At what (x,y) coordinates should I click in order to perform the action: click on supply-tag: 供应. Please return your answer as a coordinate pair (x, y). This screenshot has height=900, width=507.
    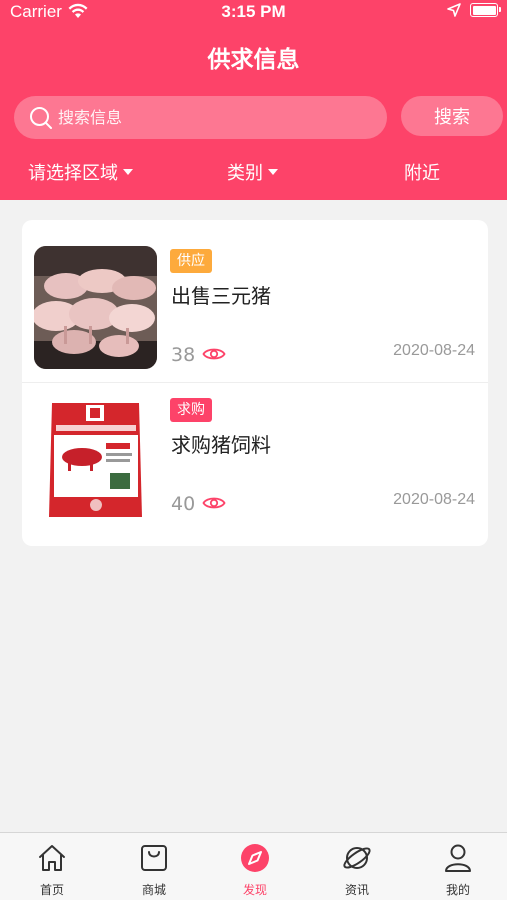
    Looking at the image, I should click on (191, 261).